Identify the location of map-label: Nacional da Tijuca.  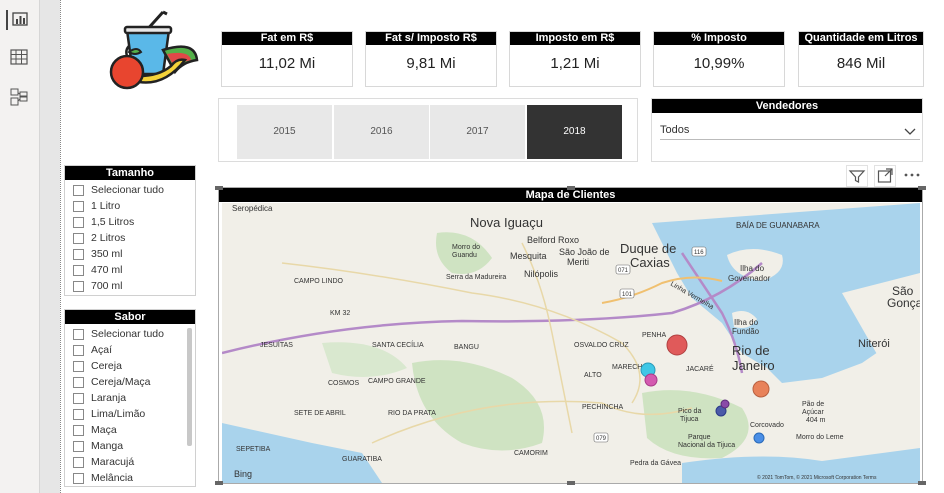
(706, 445).